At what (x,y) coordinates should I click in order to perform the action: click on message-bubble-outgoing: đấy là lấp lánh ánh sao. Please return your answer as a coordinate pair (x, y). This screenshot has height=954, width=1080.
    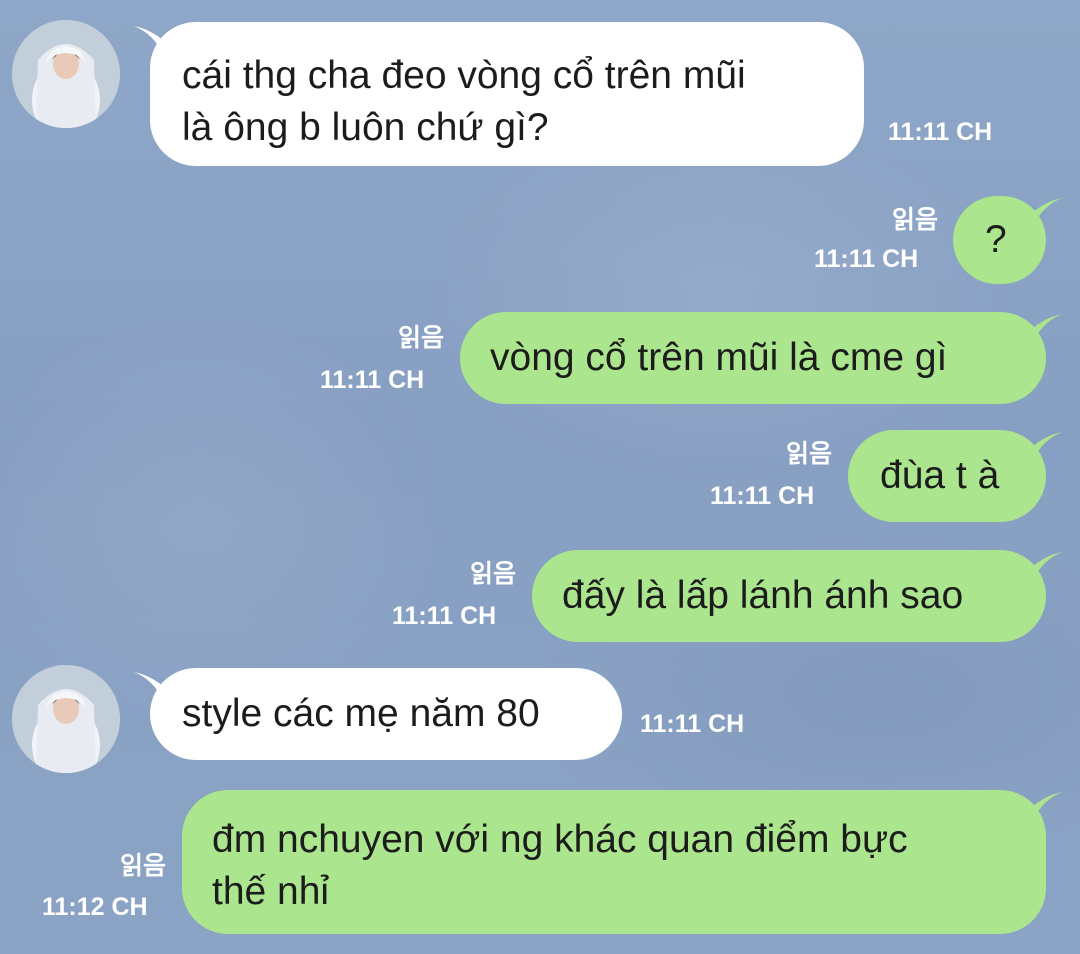
    Looking at the image, I should click on (789, 596).